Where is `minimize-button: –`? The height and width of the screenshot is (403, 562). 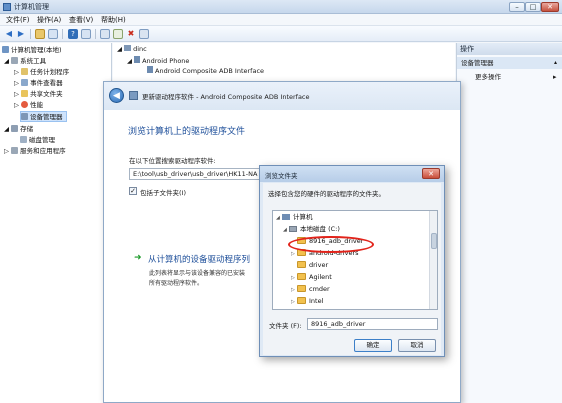
minimize-button: – is located at coordinates (517, 7).